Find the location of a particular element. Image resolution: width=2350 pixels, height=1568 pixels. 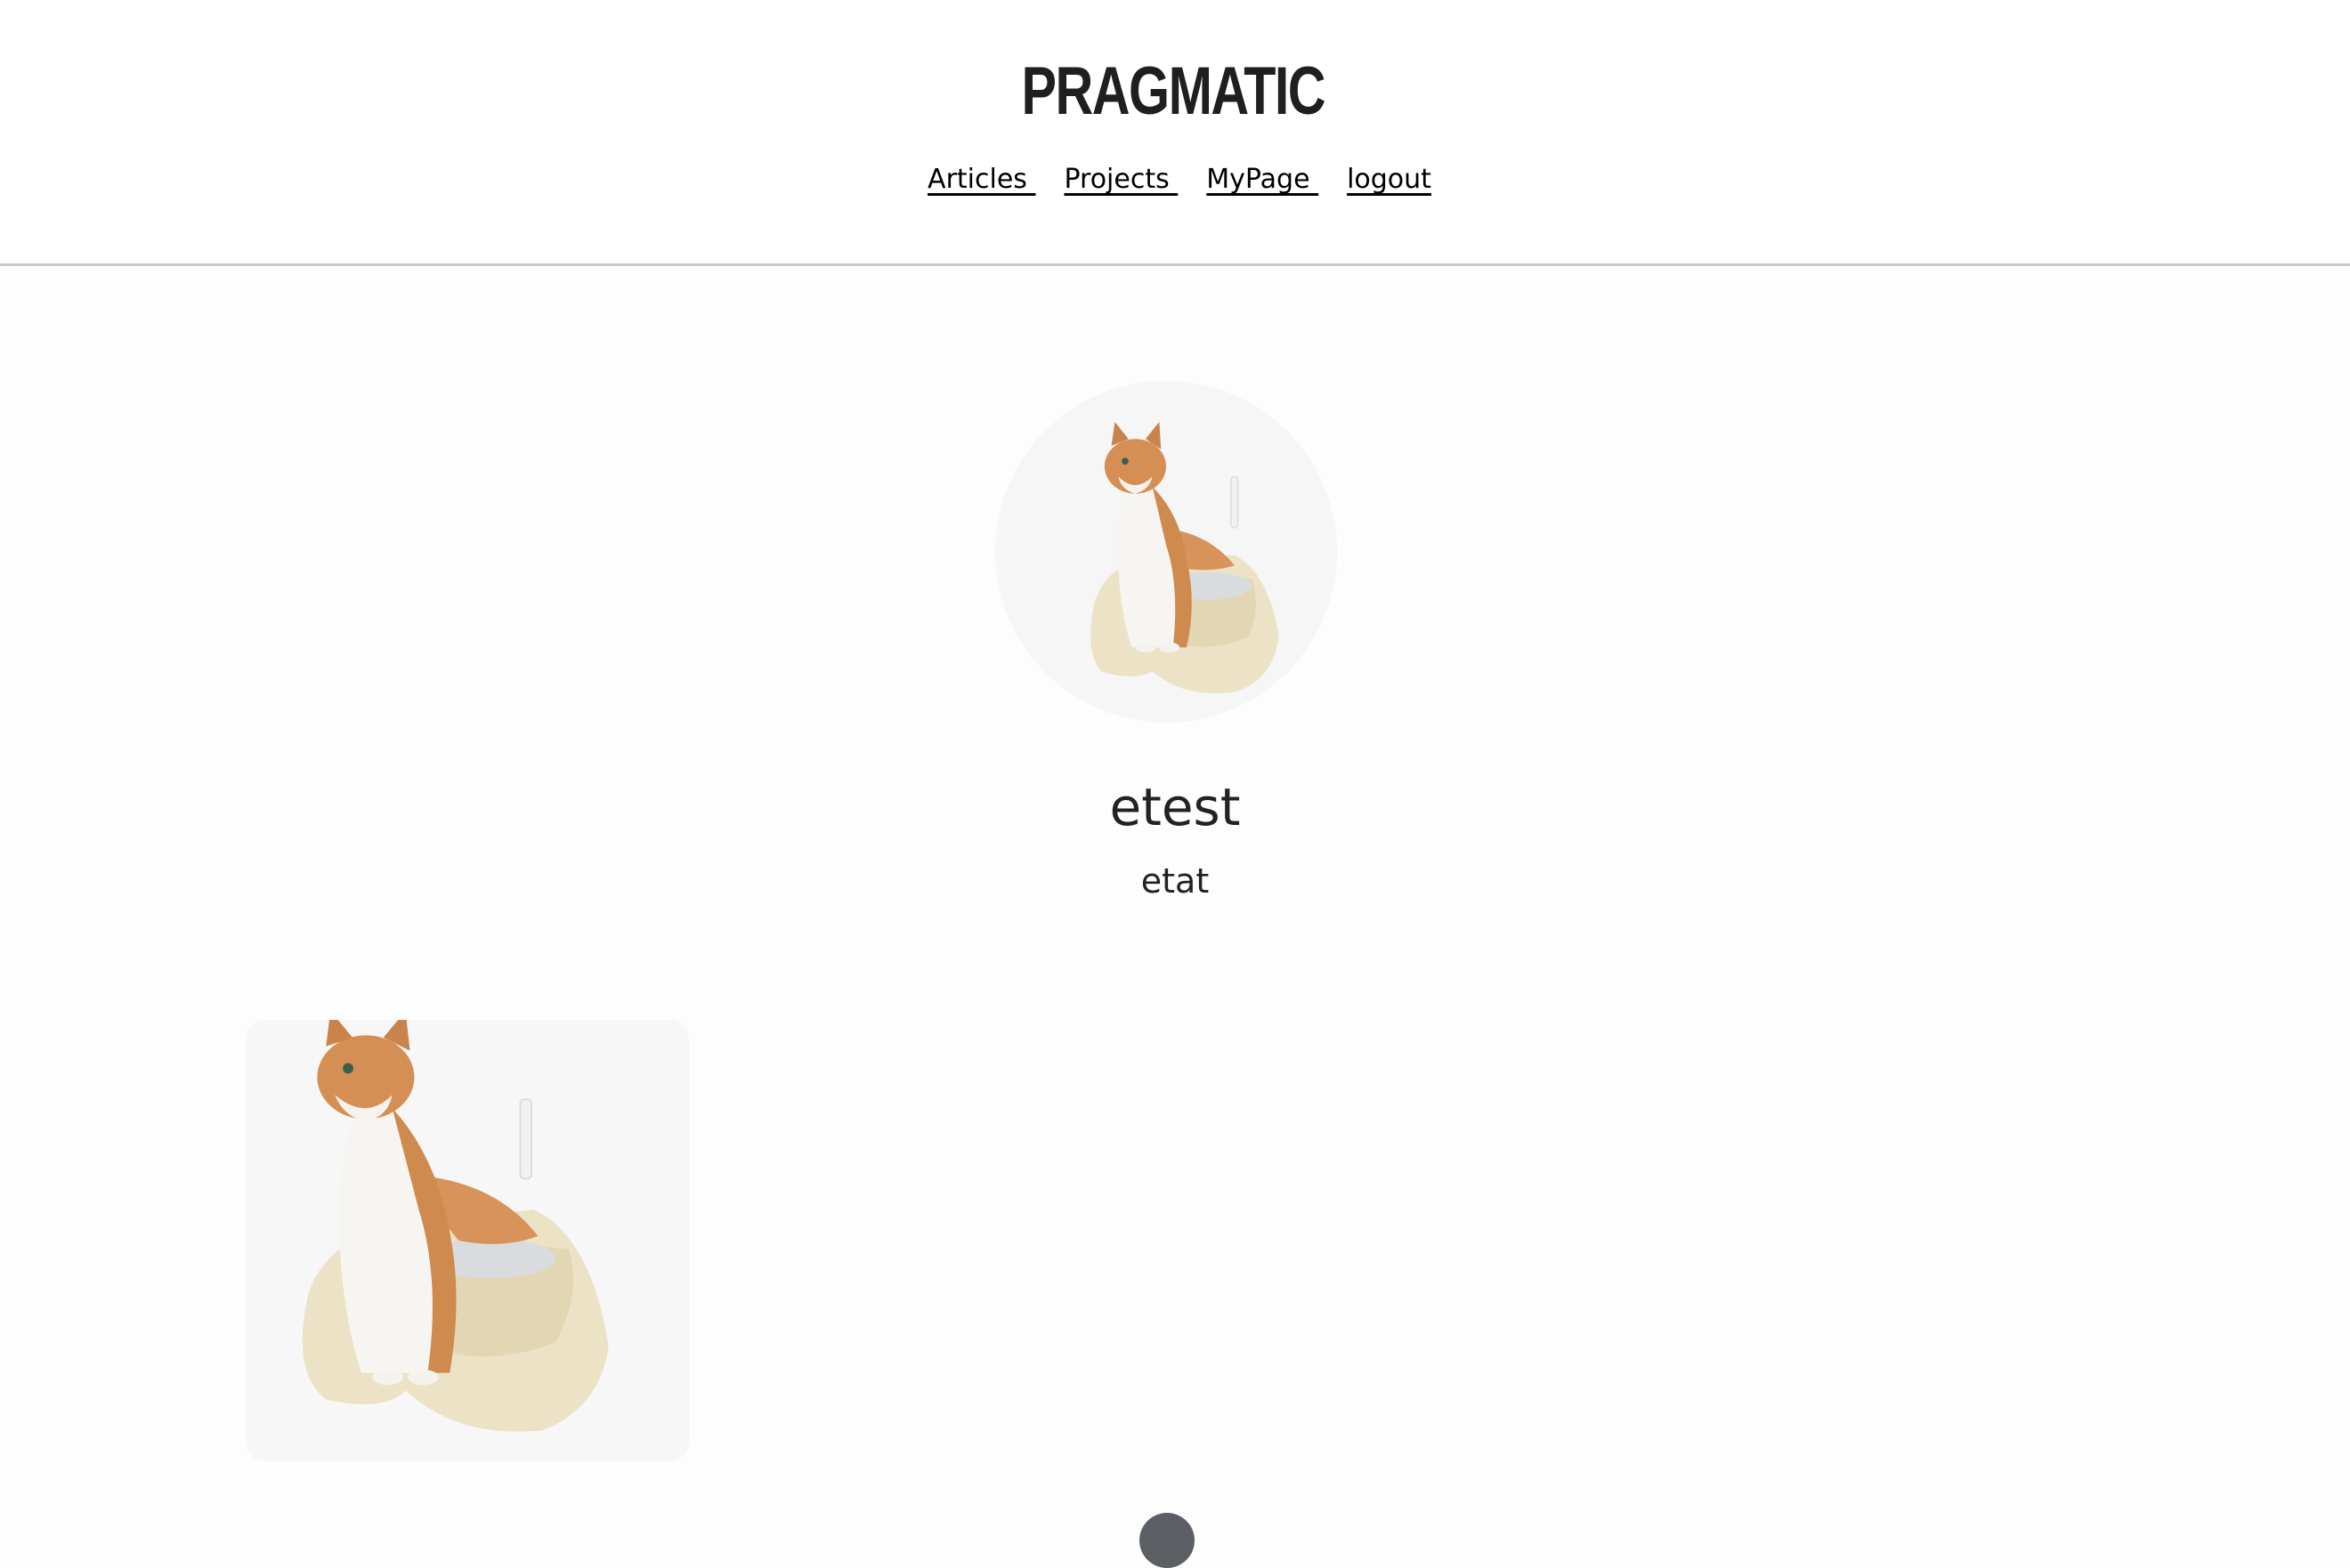

nav-mypage-link: MyPage is located at coordinates (1262, 179).